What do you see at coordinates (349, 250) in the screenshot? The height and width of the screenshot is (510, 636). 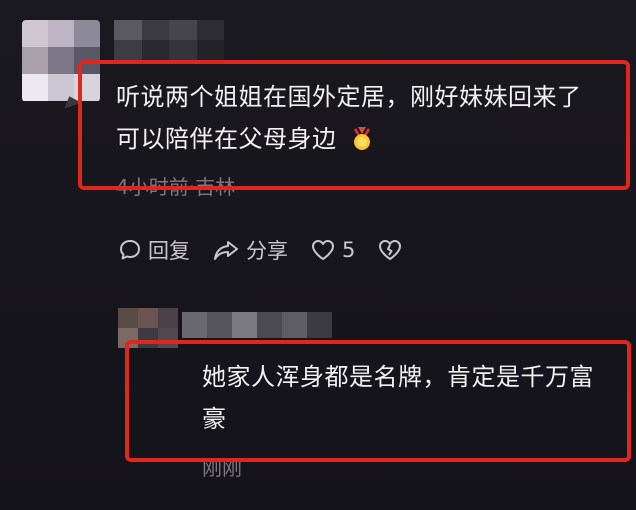 I see `like-count: 5` at bounding box center [349, 250].